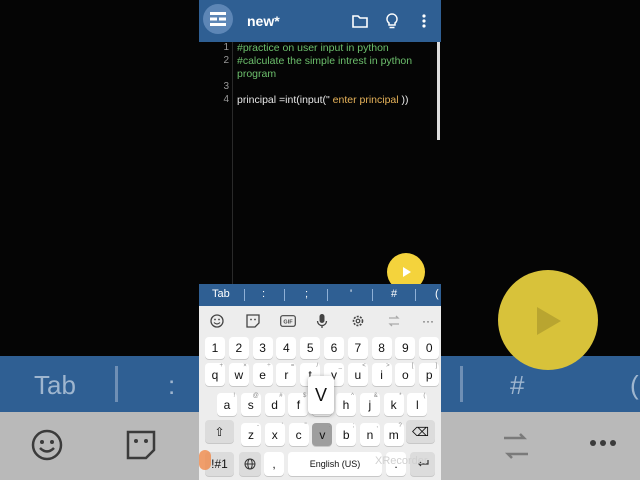 This screenshot has height=480, width=640. Describe the element at coordinates (517, 385) in the screenshot. I see `background-hash-text: #` at that location.